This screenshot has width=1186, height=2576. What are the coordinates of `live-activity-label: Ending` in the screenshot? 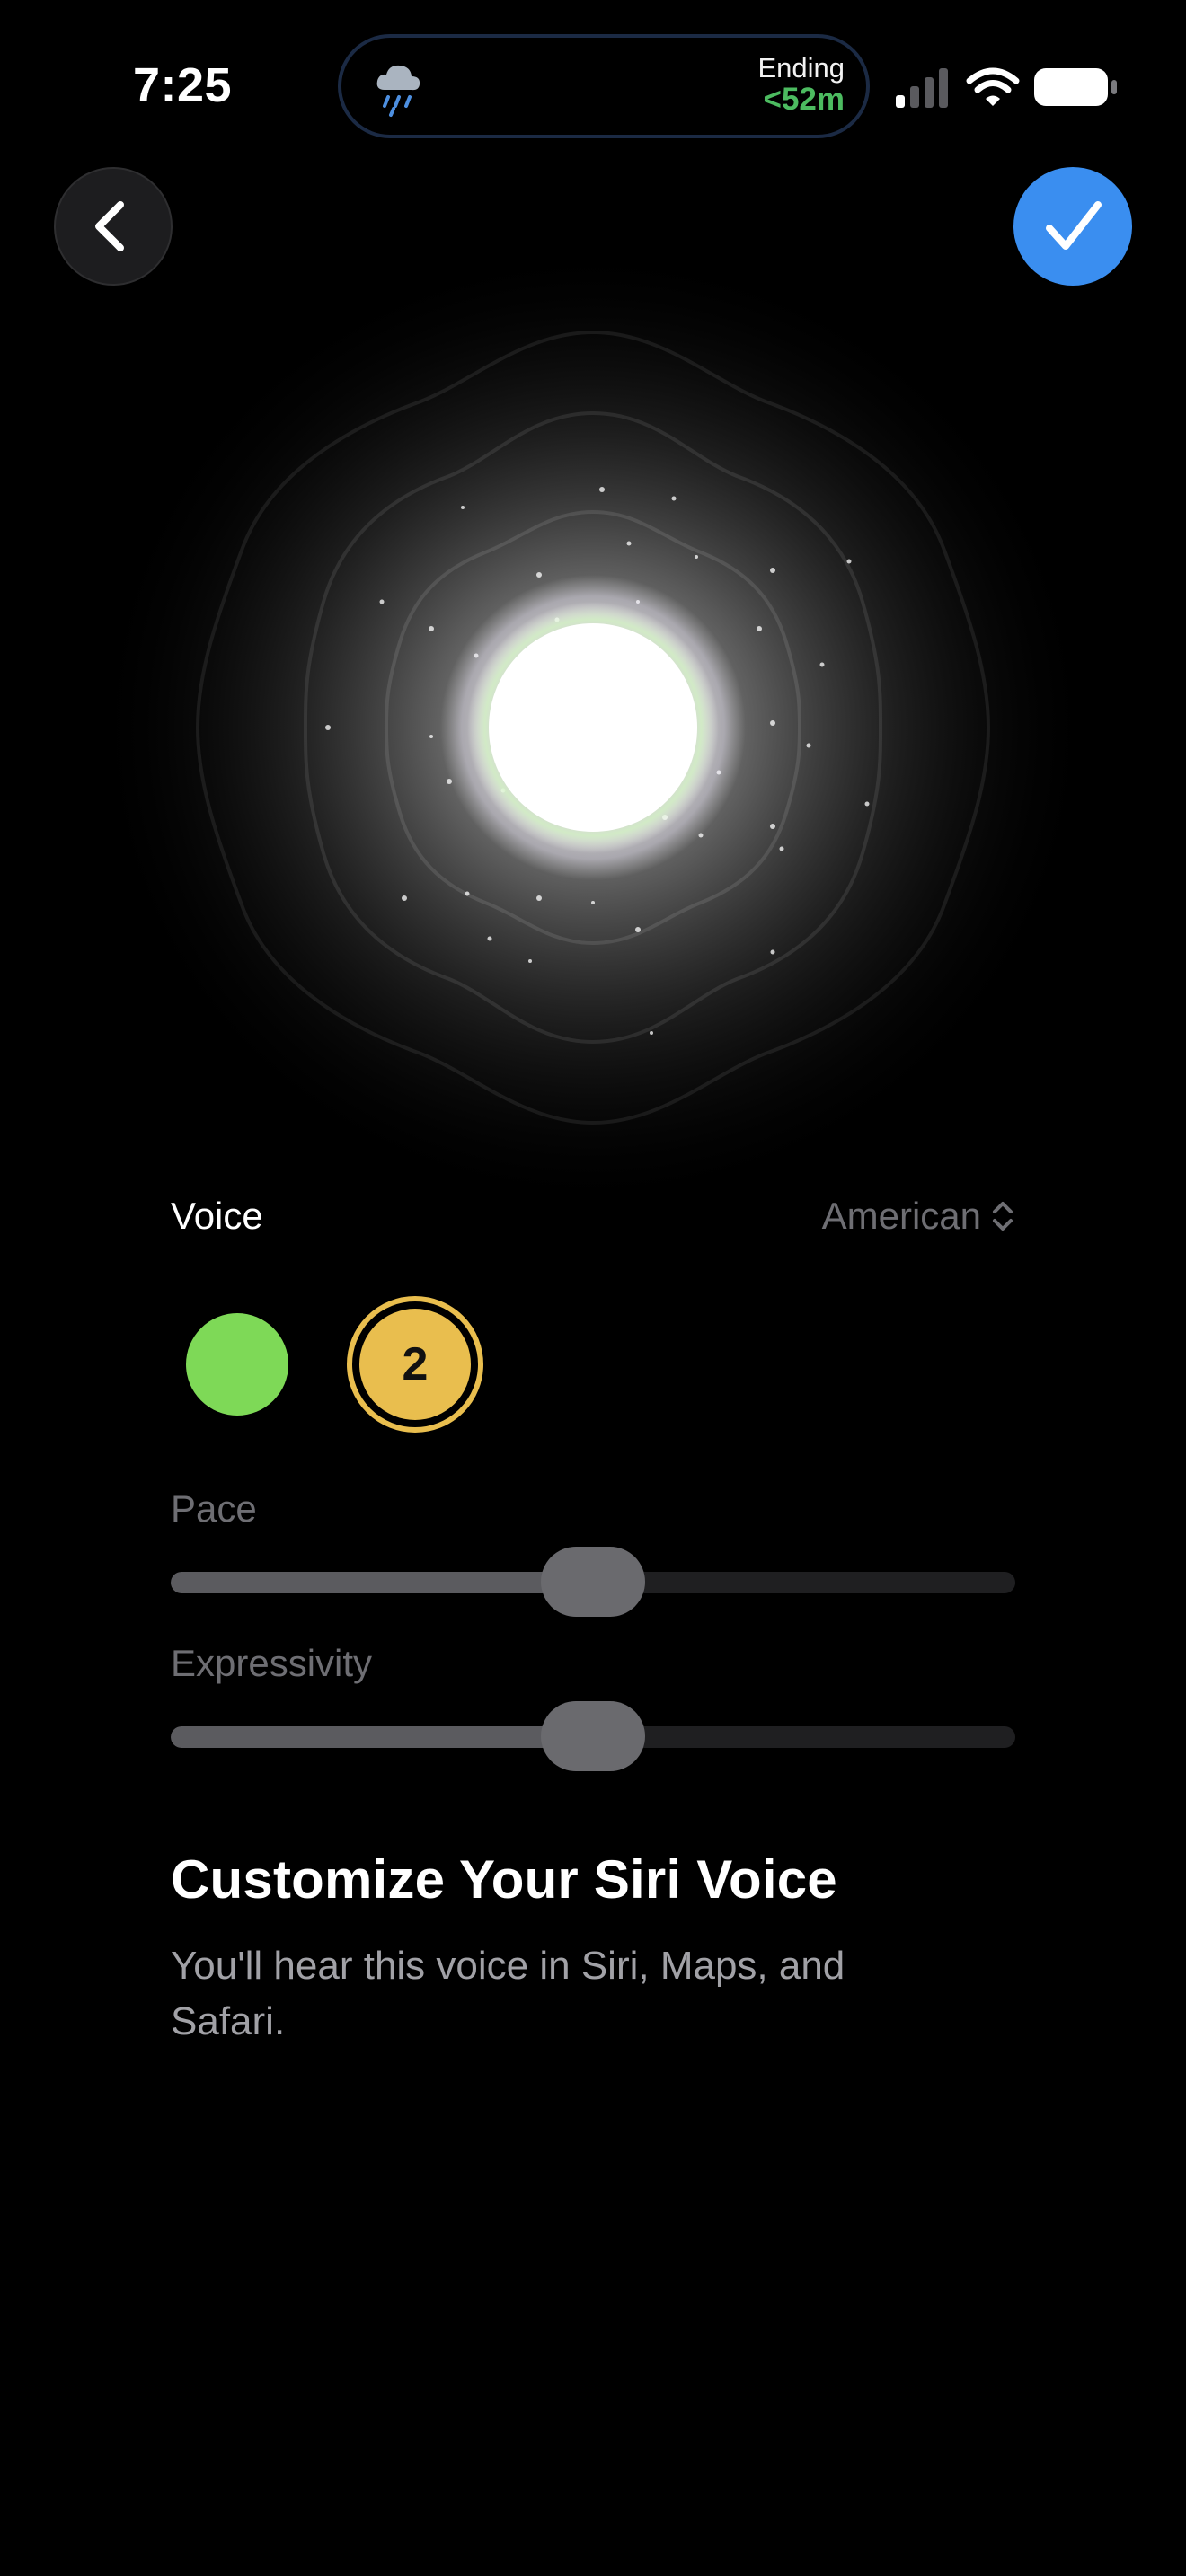 It's located at (801, 68).